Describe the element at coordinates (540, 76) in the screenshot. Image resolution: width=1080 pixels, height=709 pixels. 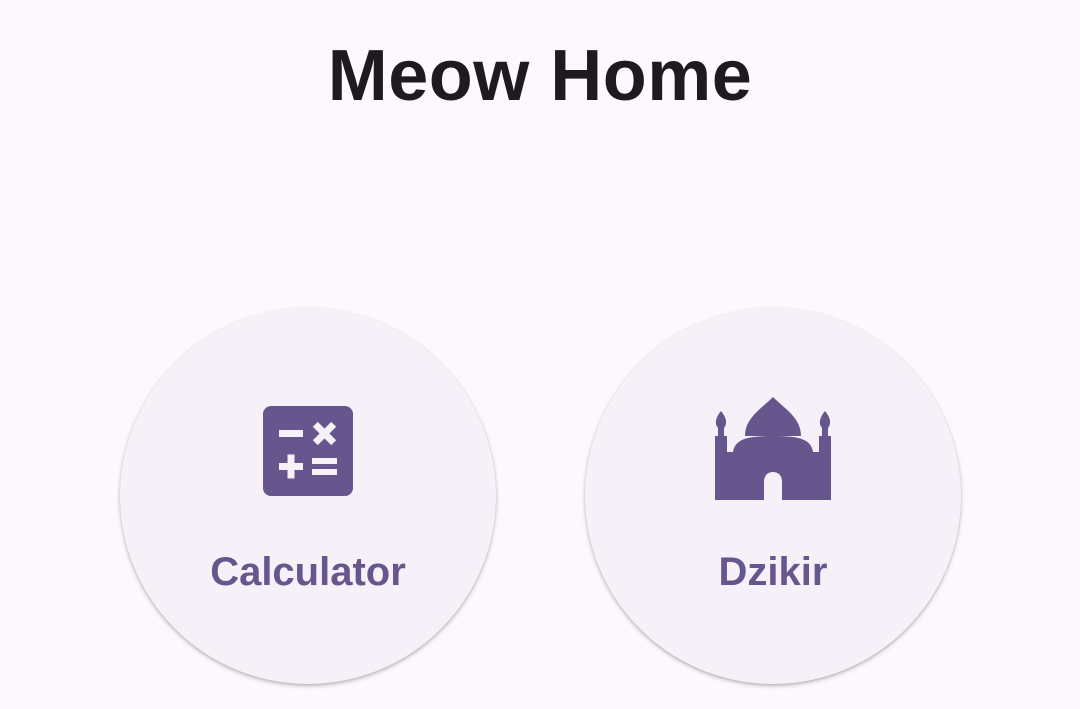
I see `page-title: Meow Home` at that location.